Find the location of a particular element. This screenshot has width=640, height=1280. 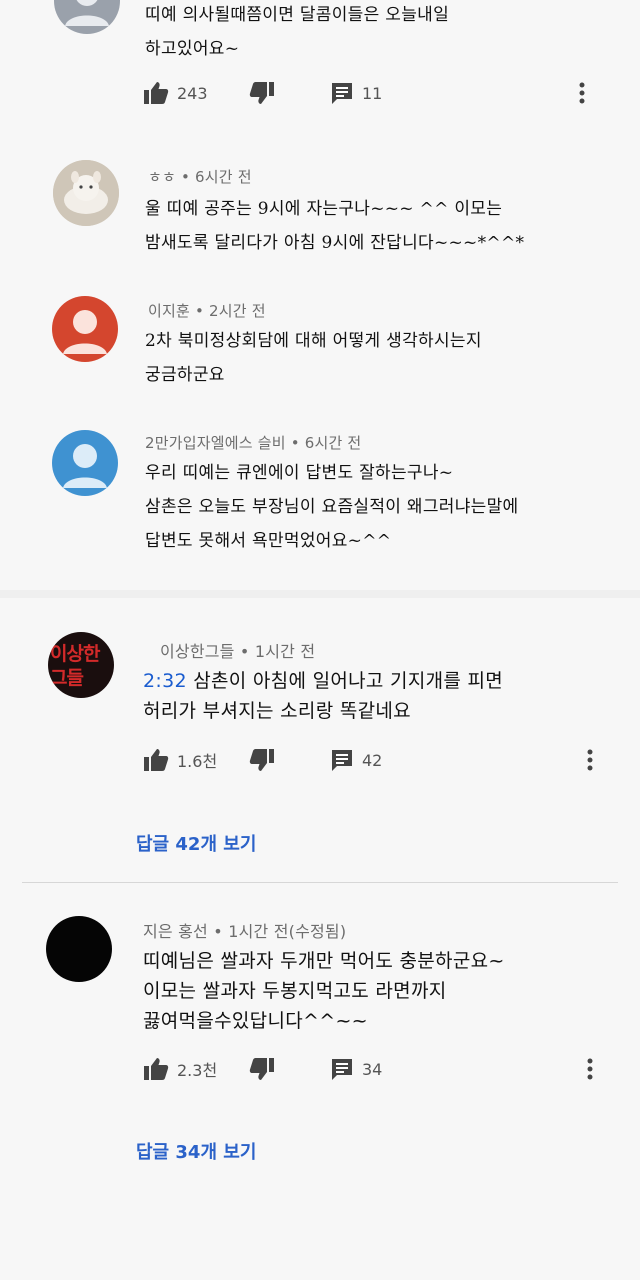

comment-time: 1시간 전 is located at coordinates (285, 651).